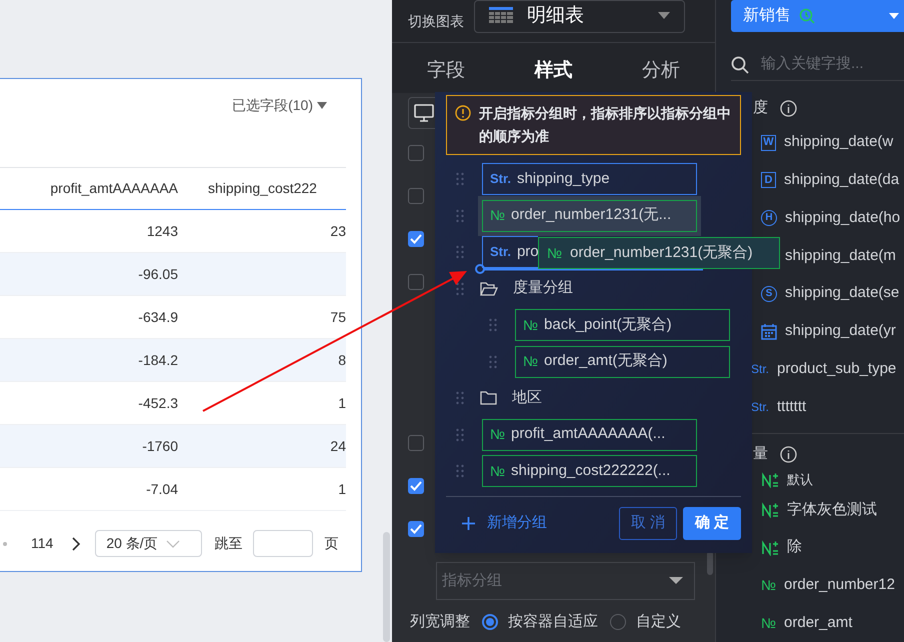 The width and height of the screenshot is (904, 642). I want to click on field-chip: № back_point(无聚合), so click(622, 325).